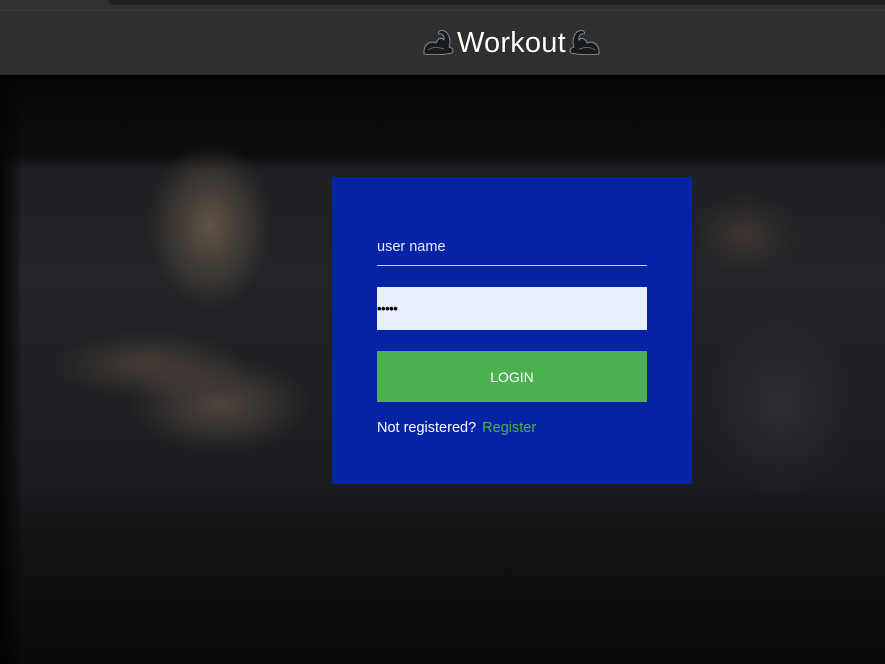 This screenshot has height=664, width=885. What do you see at coordinates (584, 43) in the screenshot?
I see `flexed-biceps-right-icon` at bounding box center [584, 43].